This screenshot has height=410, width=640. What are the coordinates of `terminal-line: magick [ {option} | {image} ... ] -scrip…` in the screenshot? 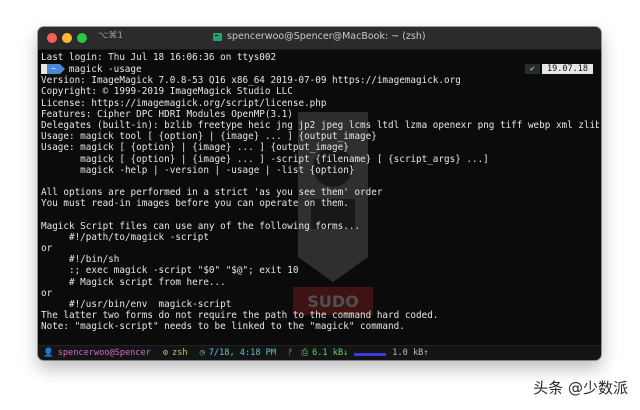 It's located at (265, 159).